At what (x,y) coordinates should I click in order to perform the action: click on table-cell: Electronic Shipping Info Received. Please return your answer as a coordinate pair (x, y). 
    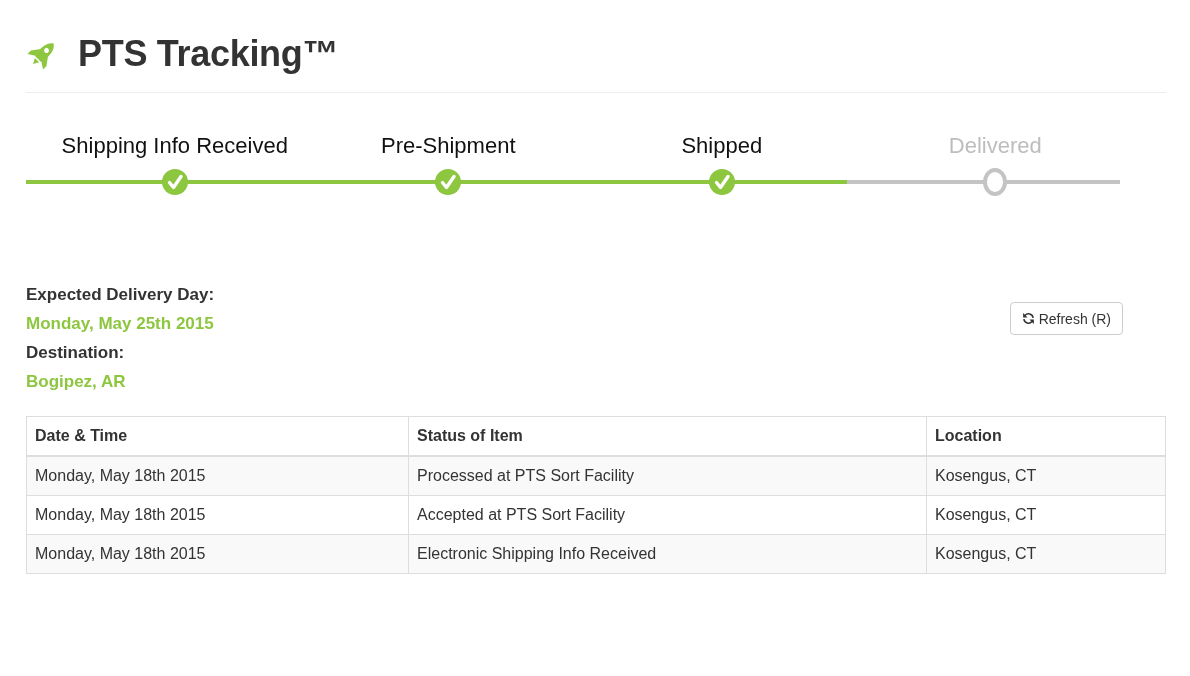
    Looking at the image, I should click on (667, 554).